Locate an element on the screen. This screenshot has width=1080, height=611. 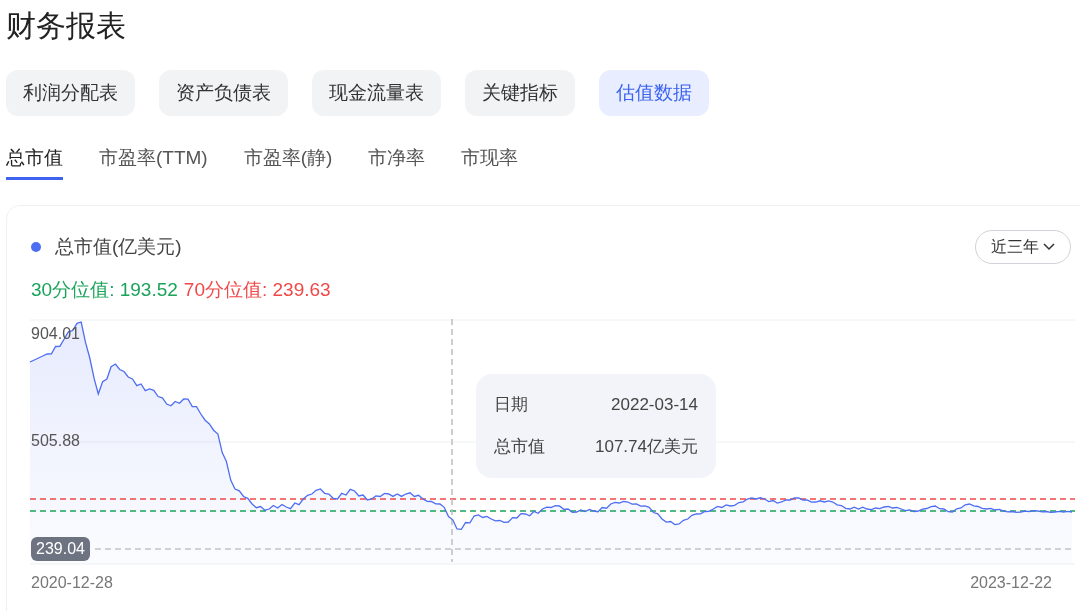
report-tab: 关键指标 is located at coordinates (520, 93).